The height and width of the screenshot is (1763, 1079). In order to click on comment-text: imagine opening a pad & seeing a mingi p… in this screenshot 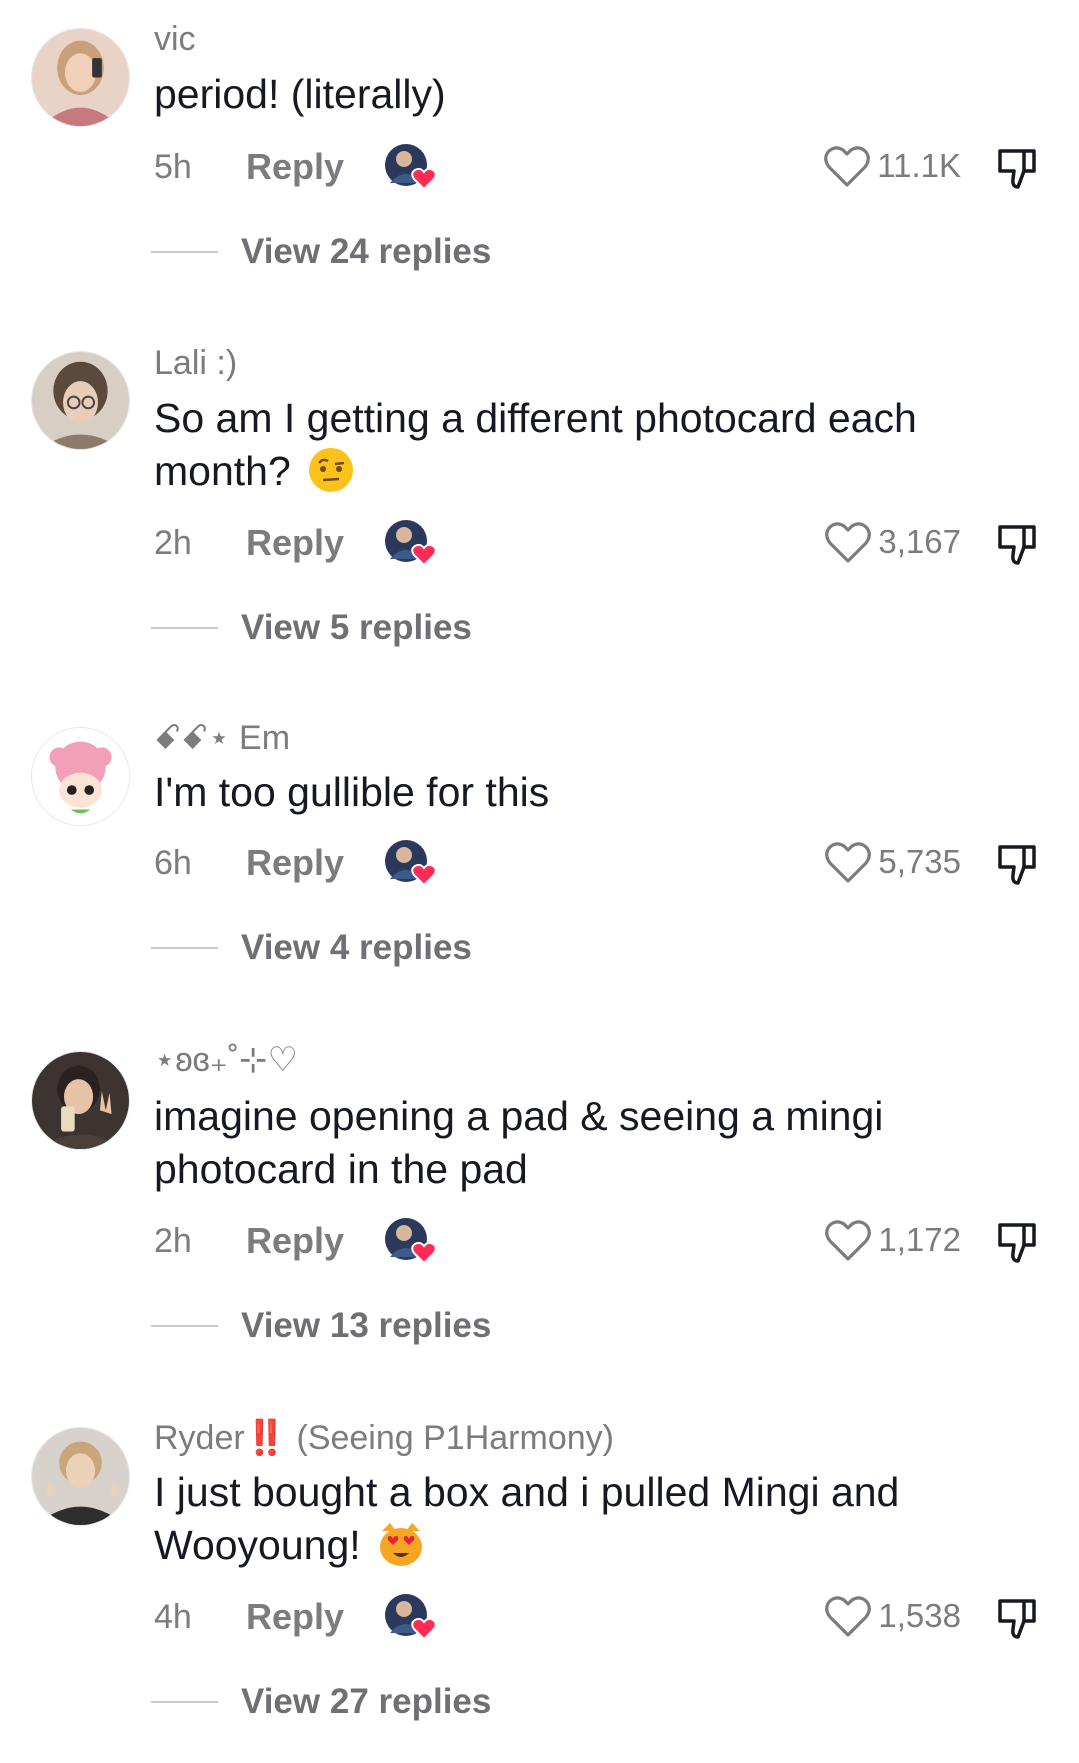, I will do `click(519, 1142)`.